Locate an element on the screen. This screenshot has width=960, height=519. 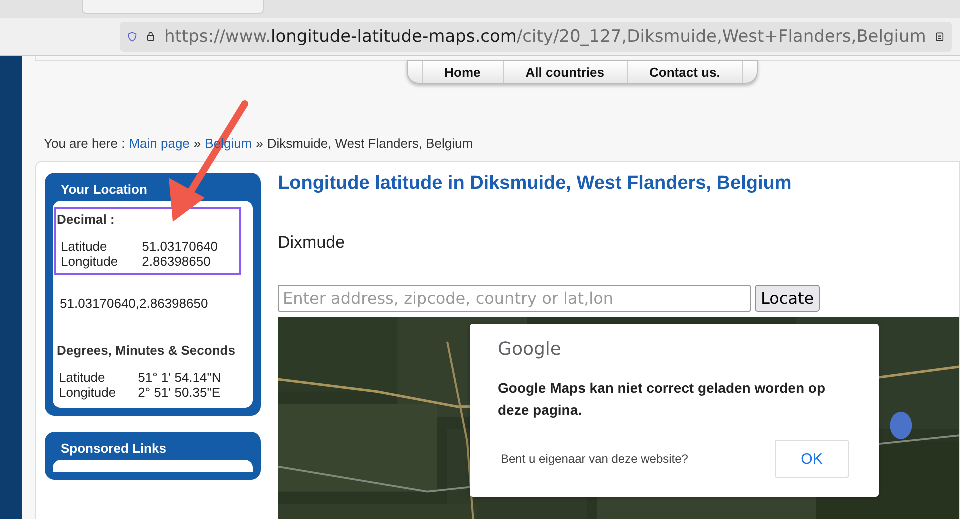
nav-link: Contact us. is located at coordinates (686, 72).